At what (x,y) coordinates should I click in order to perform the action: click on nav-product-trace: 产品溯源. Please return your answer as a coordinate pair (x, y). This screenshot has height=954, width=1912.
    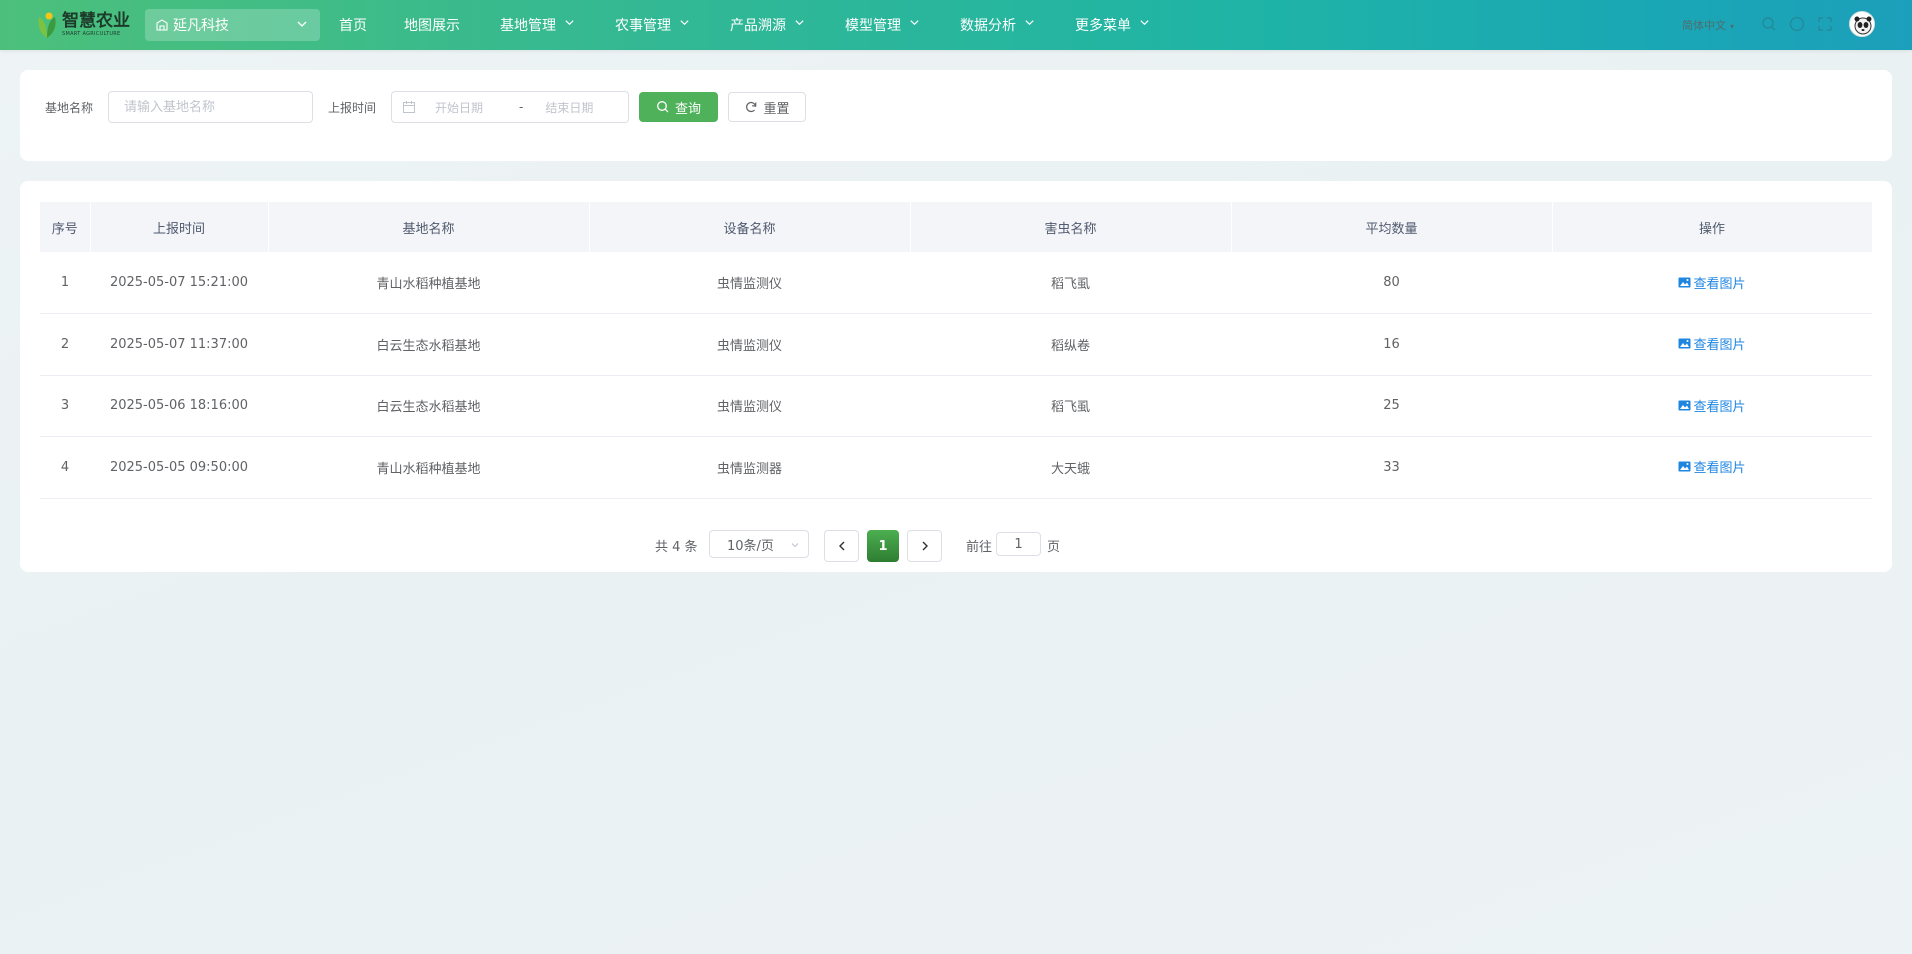
    Looking at the image, I should click on (767, 25).